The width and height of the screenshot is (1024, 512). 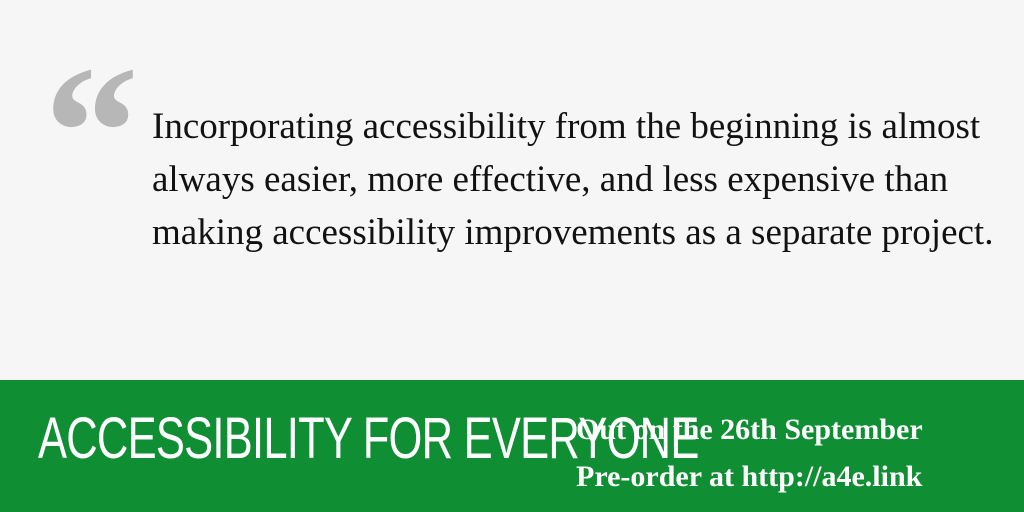 I want to click on preorder-link-text: Pre-order at http://a4e.link, so click(x=749, y=476).